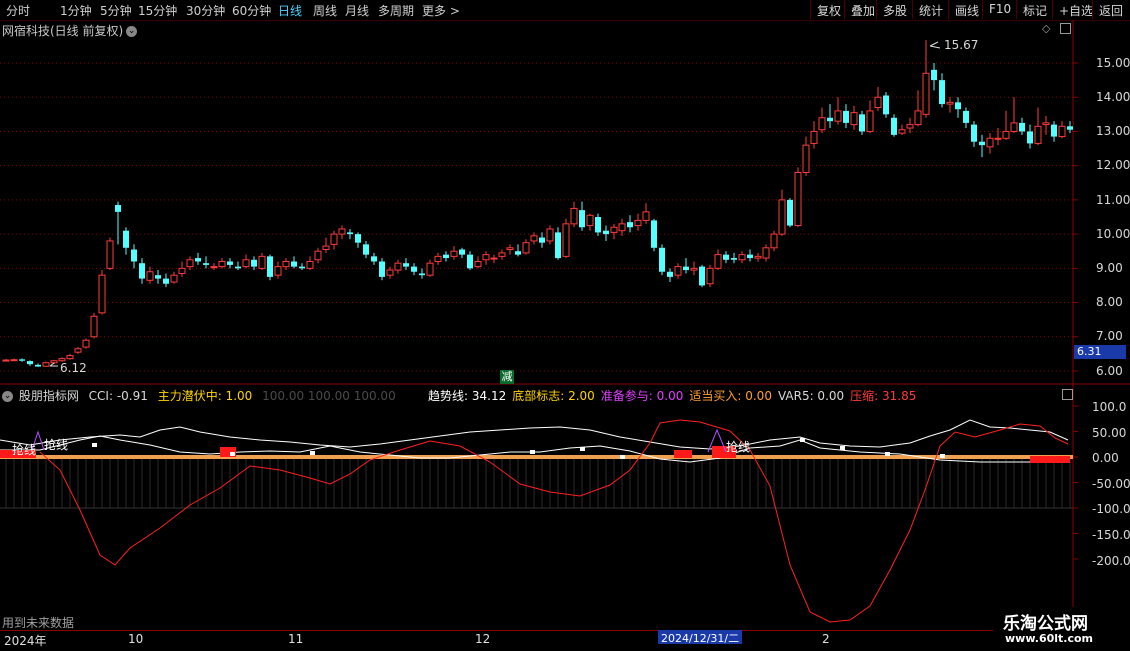 The height and width of the screenshot is (651, 1130). I want to click on indicator-tick-label: 0.00, so click(1105, 458).